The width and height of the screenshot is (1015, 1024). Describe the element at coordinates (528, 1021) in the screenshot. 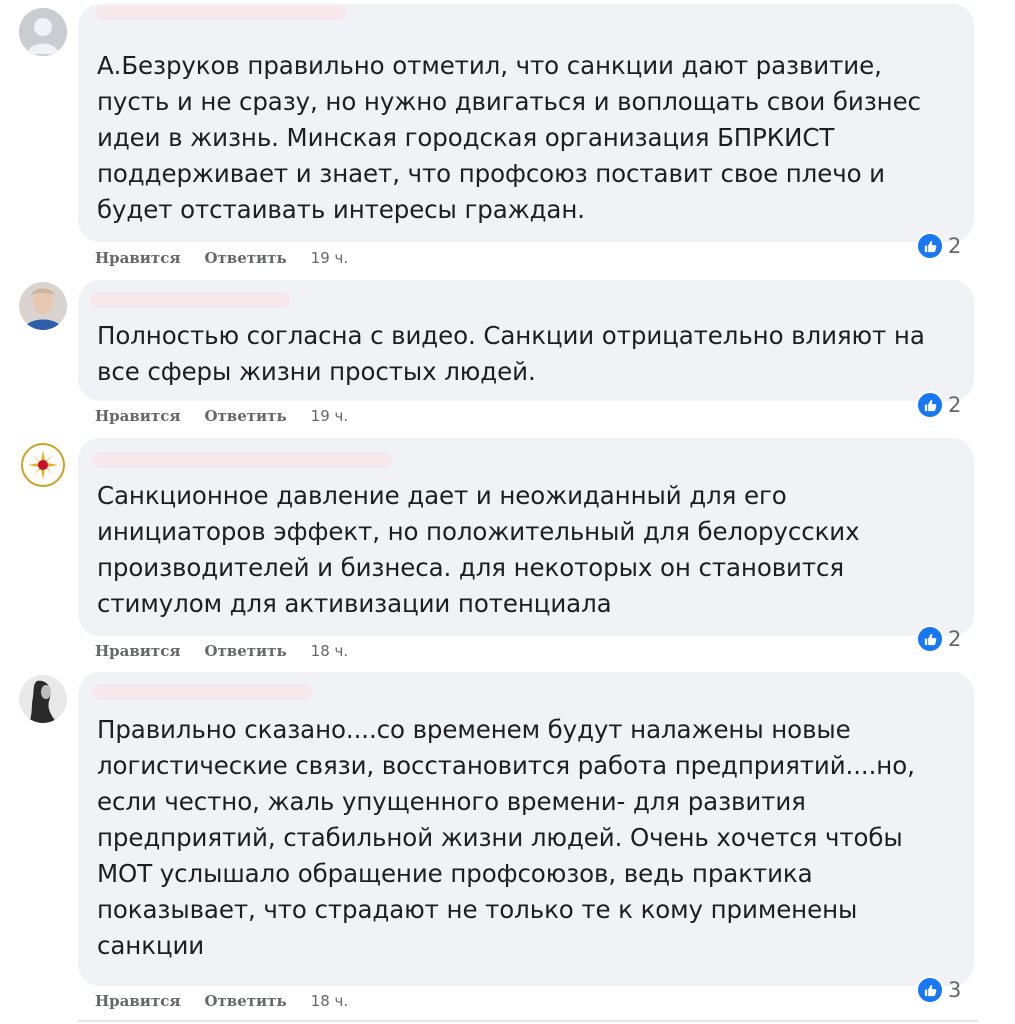

I see `divider` at that location.